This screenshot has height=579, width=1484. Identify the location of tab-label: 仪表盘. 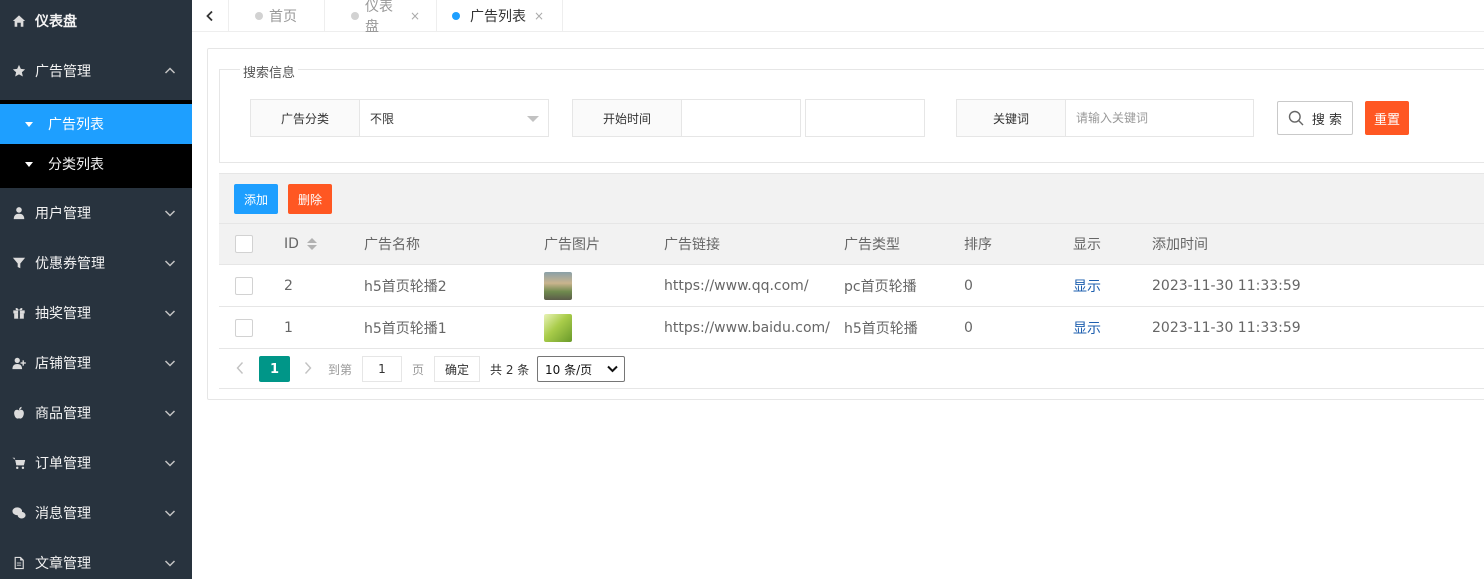
(379, 17).